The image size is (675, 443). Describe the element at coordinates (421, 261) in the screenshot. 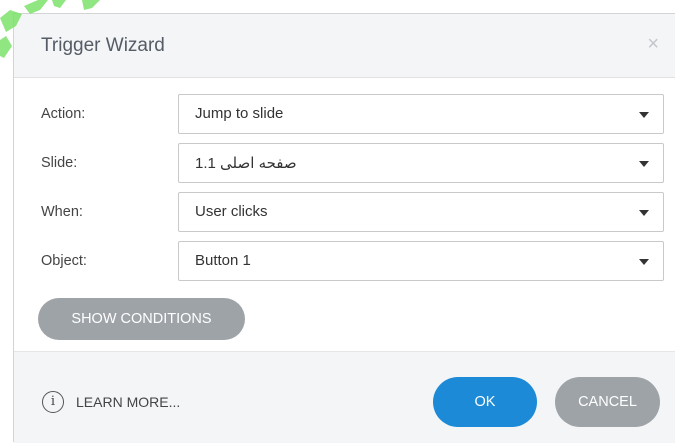

I see `object-select: Button 1` at that location.